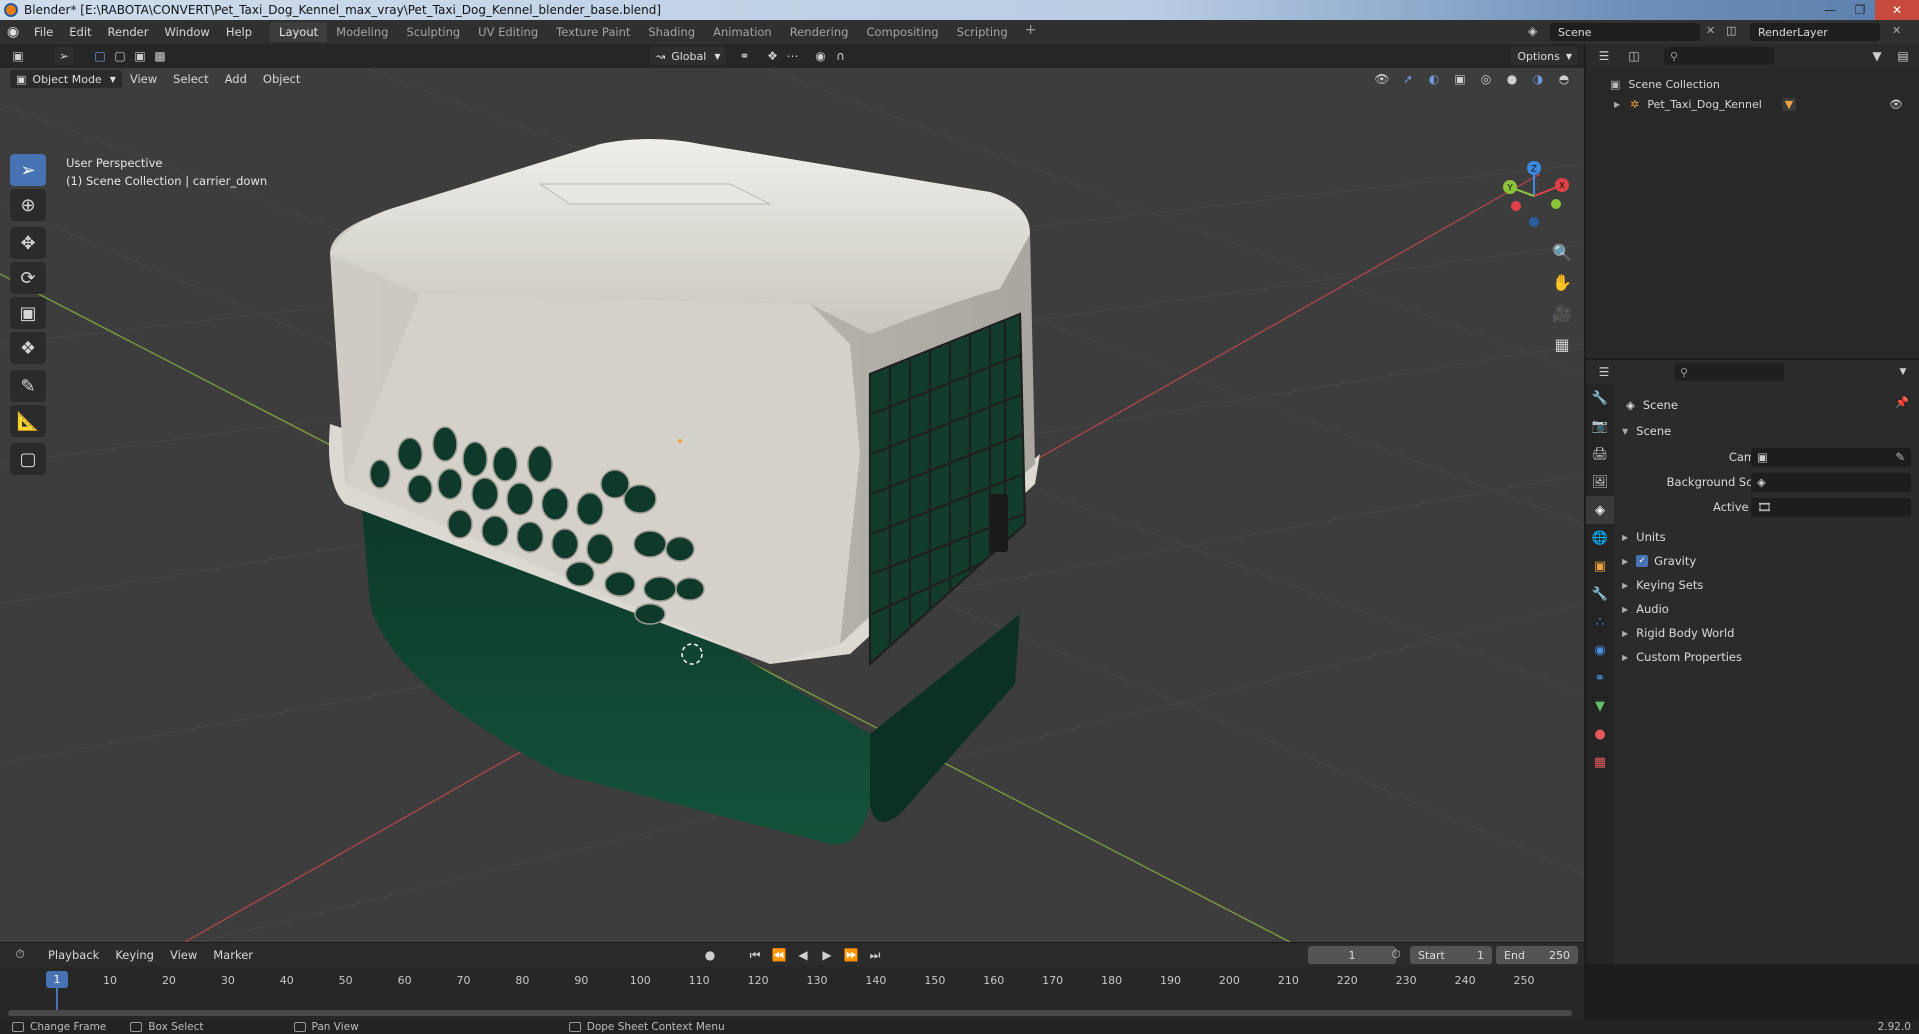  What do you see at coordinates (1678, 633) in the screenshot?
I see `panel-rigid-body-world: ▶ Rigid Body World` at bounding box center [1678, 633].